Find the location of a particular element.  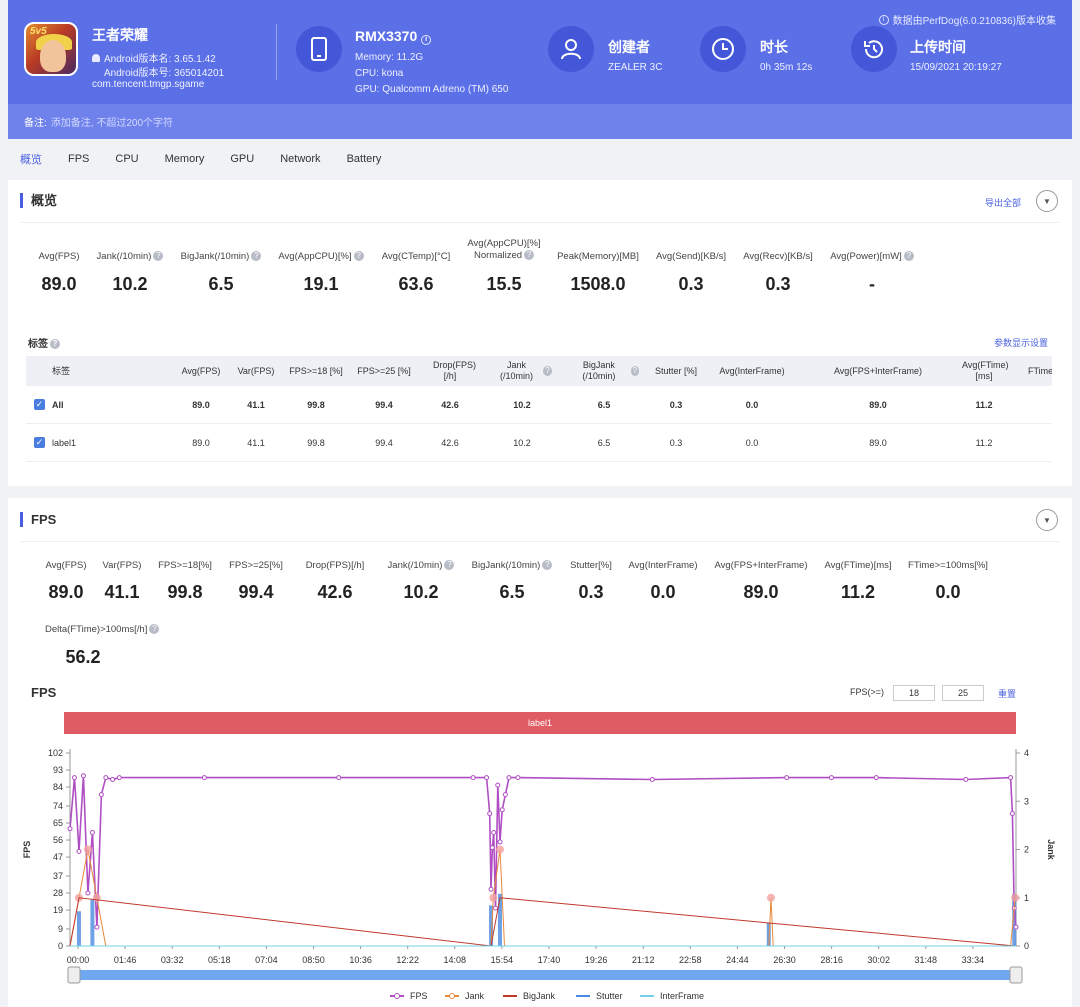

device-info-icon: i is located at coordinates (426, 40).